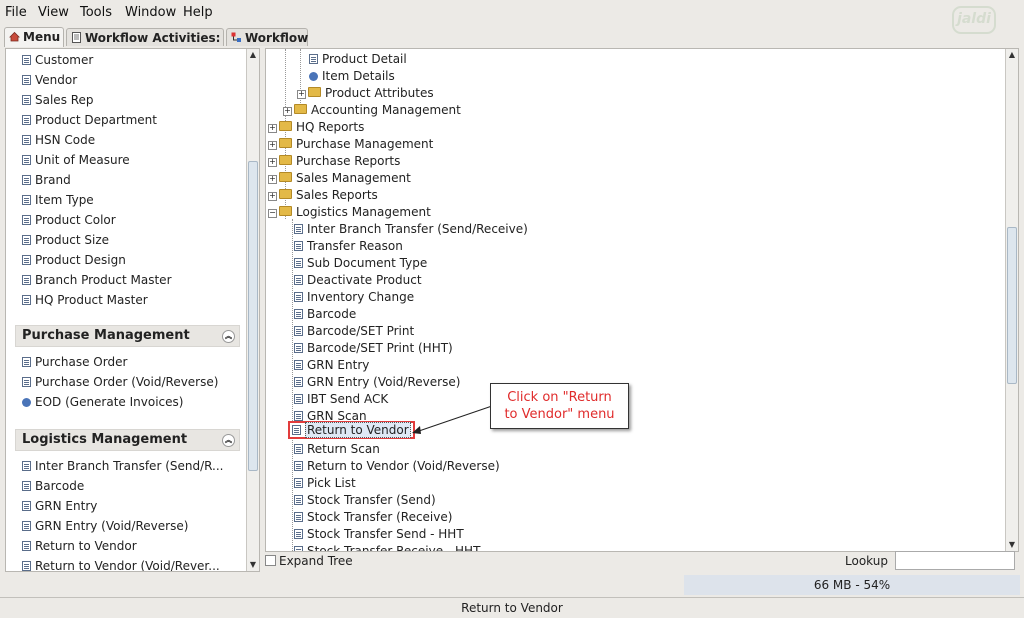  What do you see at coordinates (69, 220) in the screenshot?
I see `menu-item: Product Color` at bounding box center [69, 220].